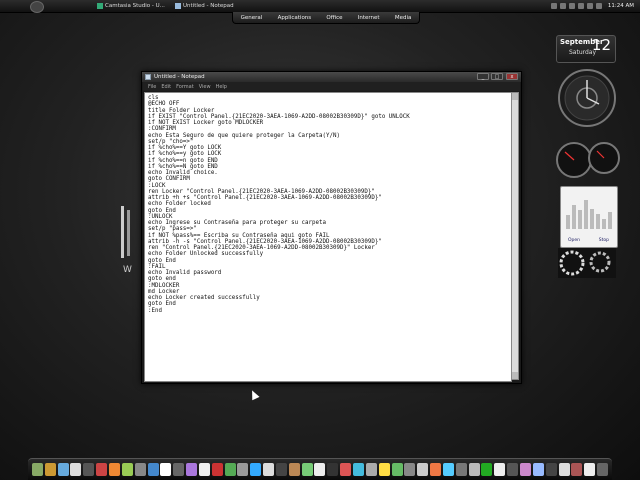  I want to click on system-tray: 11:24 AM, so click(595, 6).